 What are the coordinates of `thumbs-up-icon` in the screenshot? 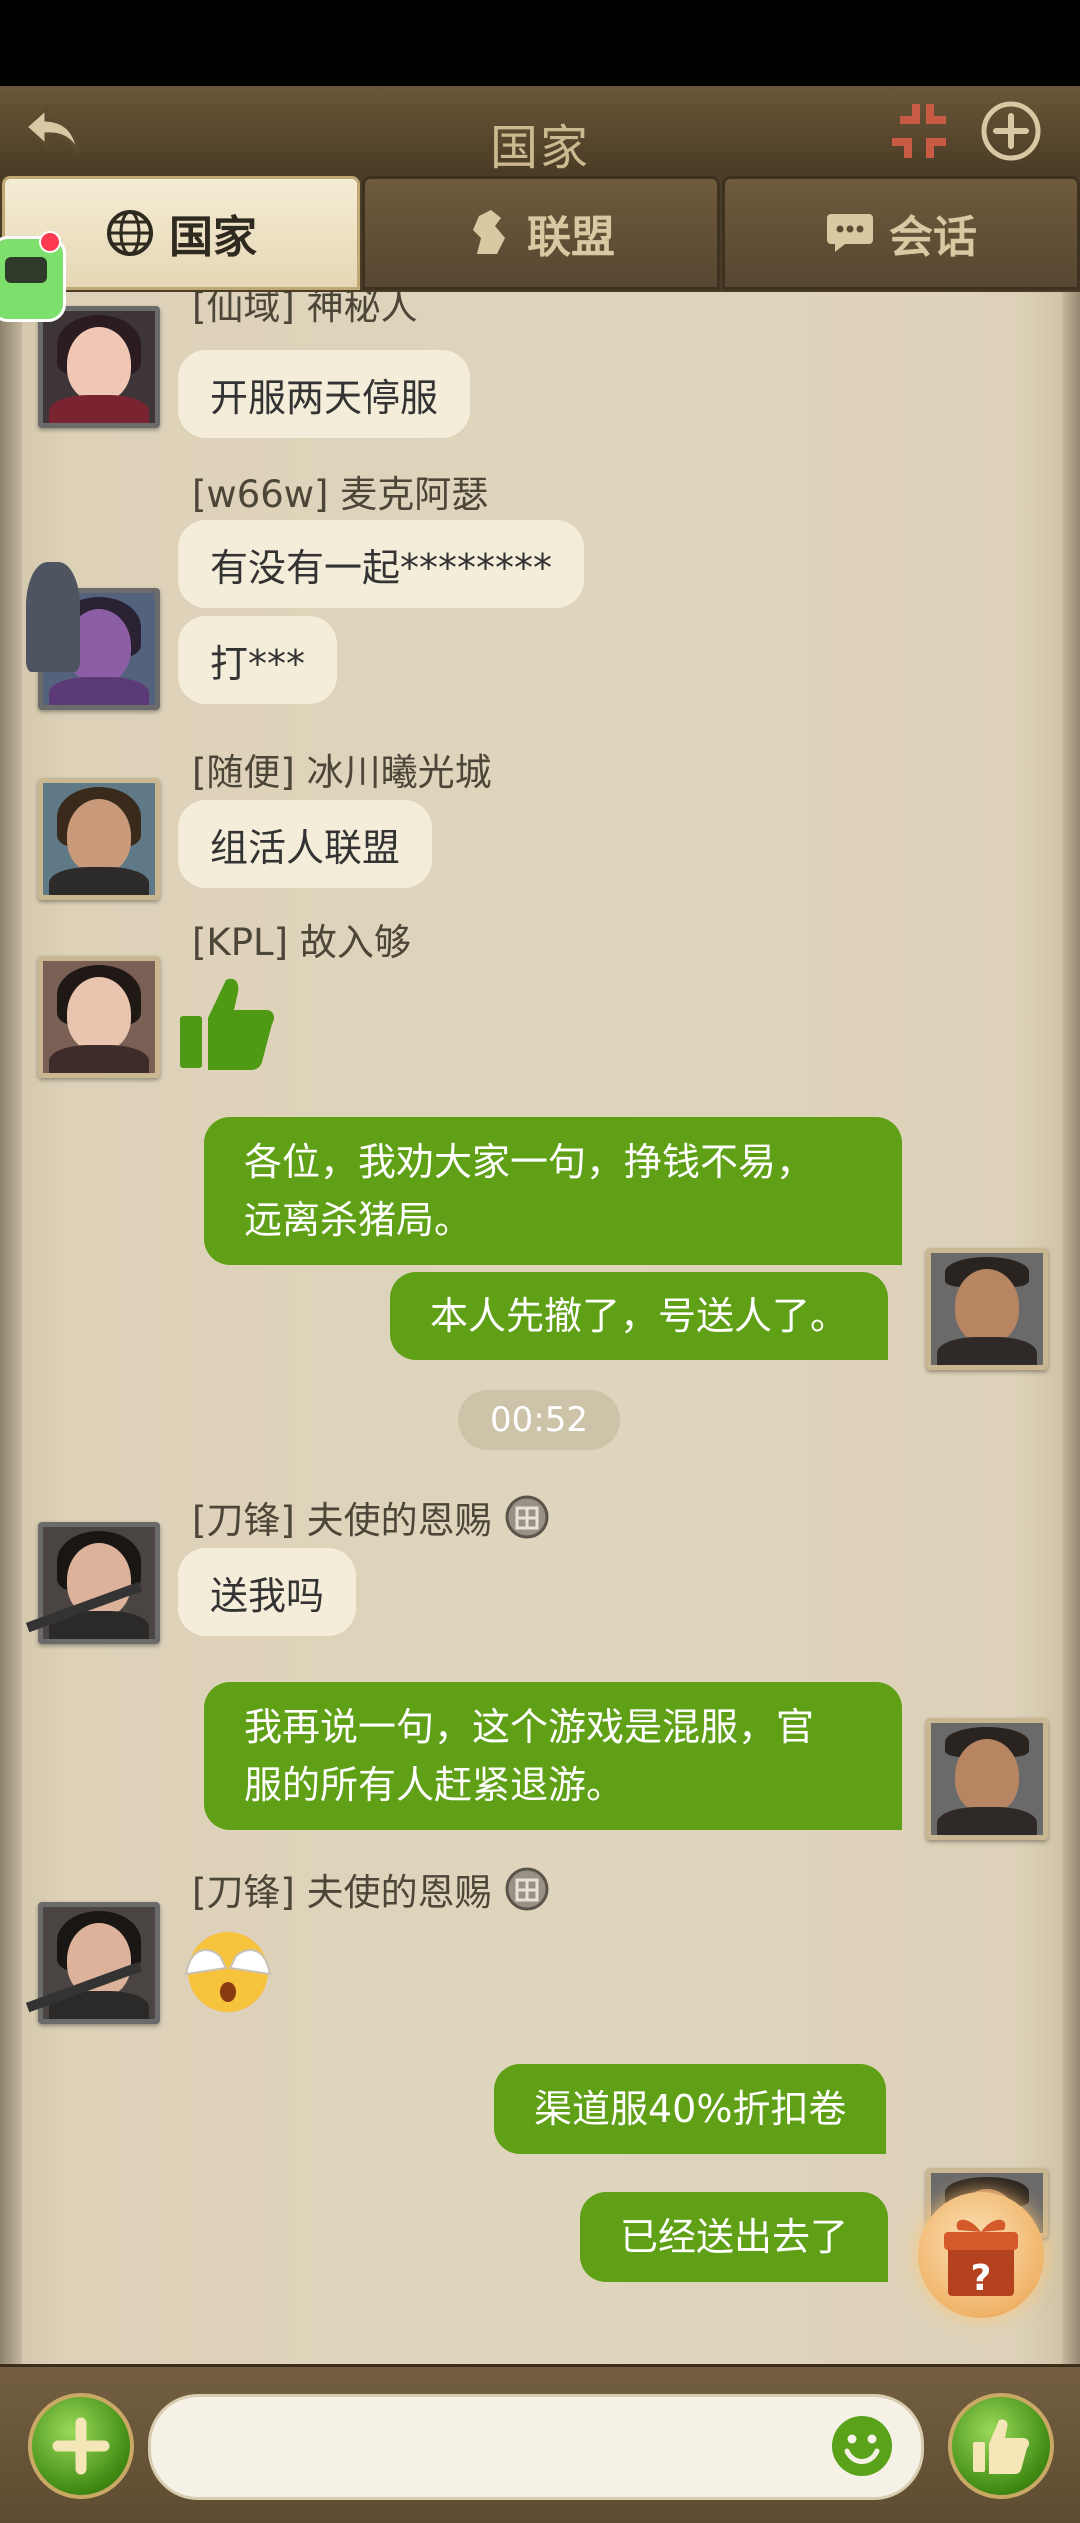 It's located at (1001, 2446).